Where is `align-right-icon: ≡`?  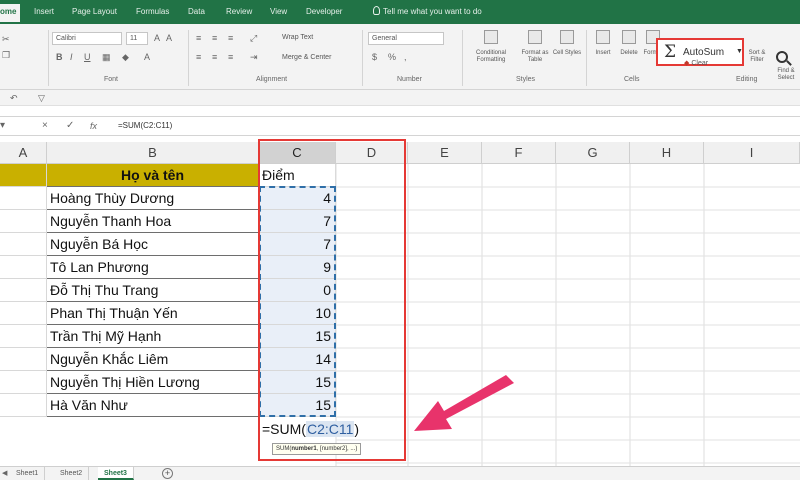 align-right-icon: ≡ is located at coordinates (230, 57).